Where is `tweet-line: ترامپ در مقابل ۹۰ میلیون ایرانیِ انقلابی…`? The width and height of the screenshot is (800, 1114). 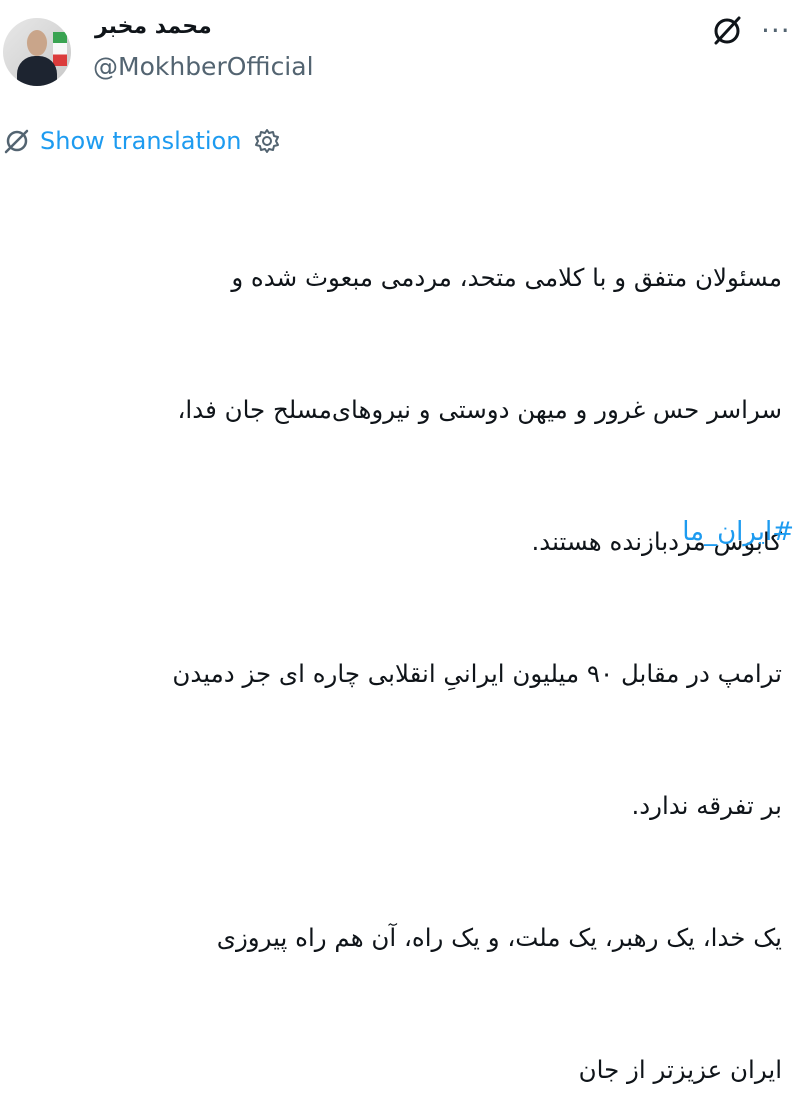 tweet-line: ترامپ در مقابل ۹۰ میلیون ایرانیِ انقلابی… is located at coordinates (477, 673).